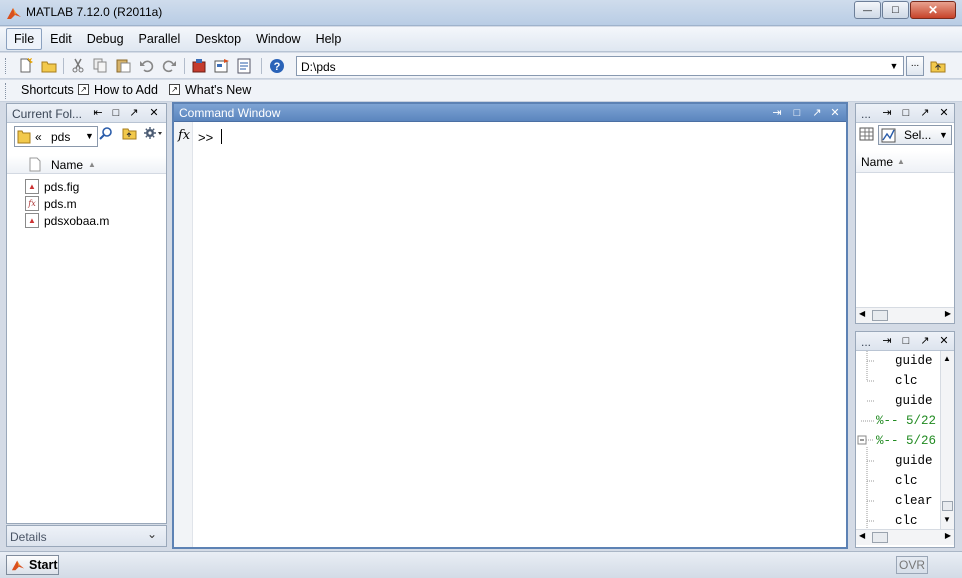 This screenshot has height=578, width=962. What do you see at coordinates (169, 65) in the screenshot?
I see `redo-icon` at bounding box center [169, 65].